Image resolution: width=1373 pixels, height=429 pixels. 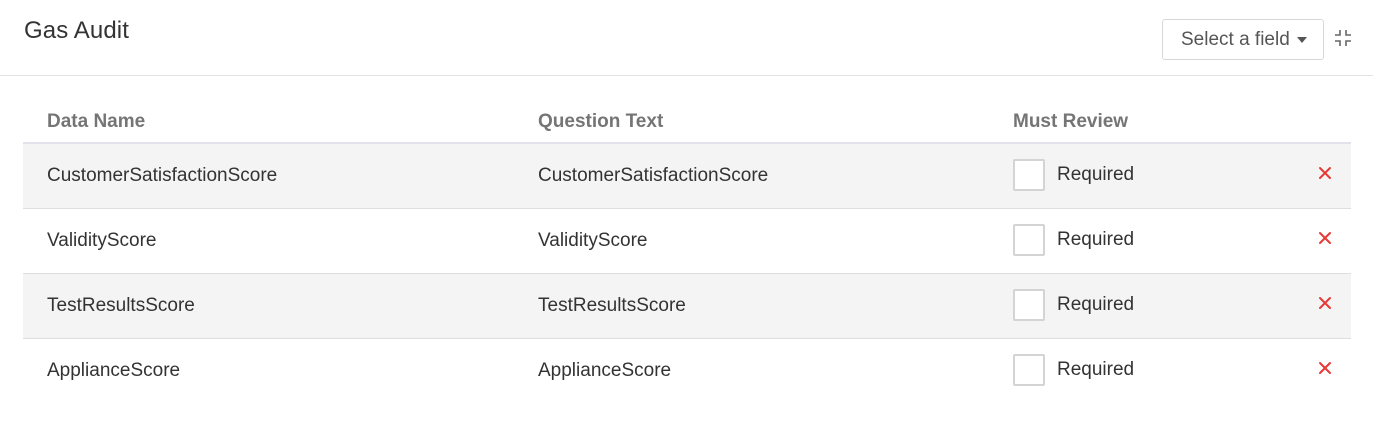 What do you see at coordinates (687, 122) in the screenshot?
I see `table-header: Data Name Question Text Must Review` at bounding box center [687, 122].